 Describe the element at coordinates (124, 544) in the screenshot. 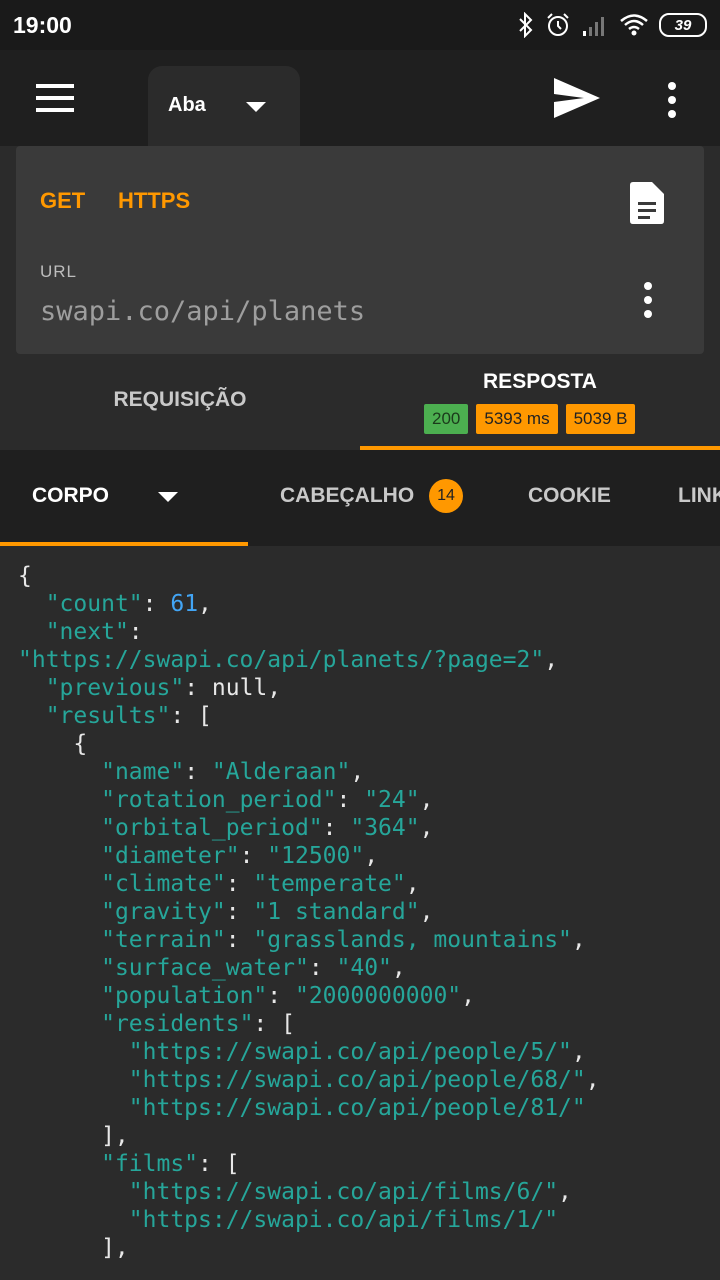

I see `body-tab-indicator` at that location.